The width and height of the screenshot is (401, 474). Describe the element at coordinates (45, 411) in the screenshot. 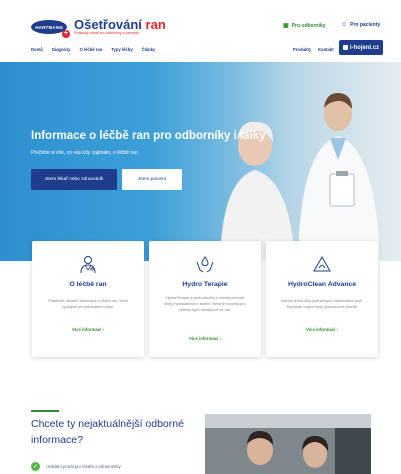

I see `section-divider` at that location.